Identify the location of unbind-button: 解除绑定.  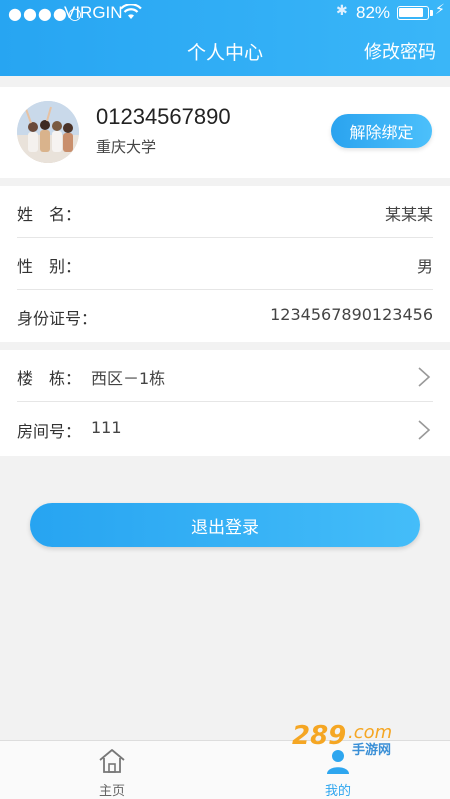
(381, 131).